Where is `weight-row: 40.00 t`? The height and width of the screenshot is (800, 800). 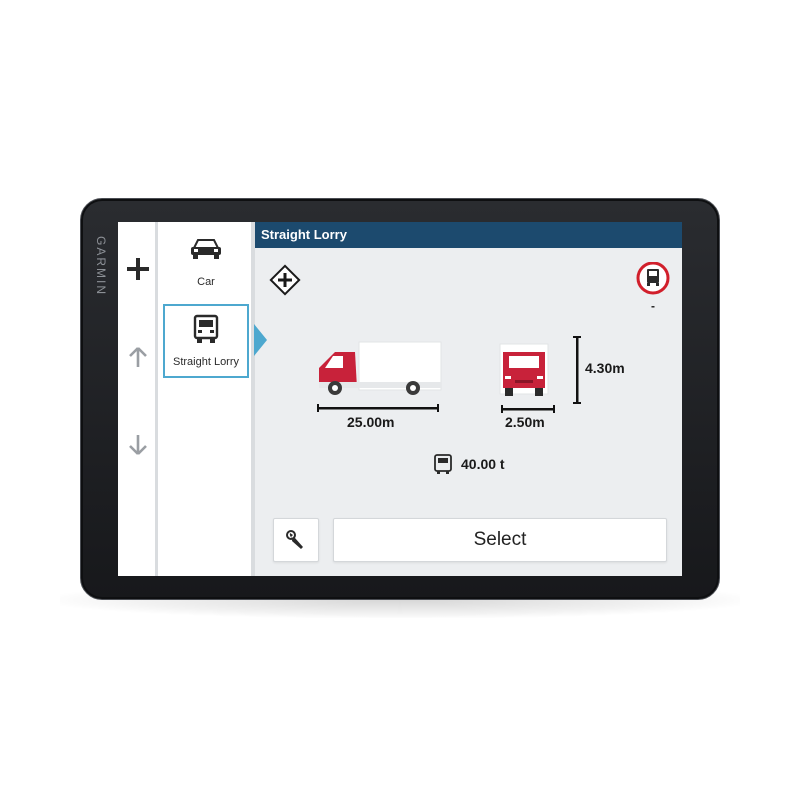 weight-row: 40.00 t is located at coordinates (469, 464).